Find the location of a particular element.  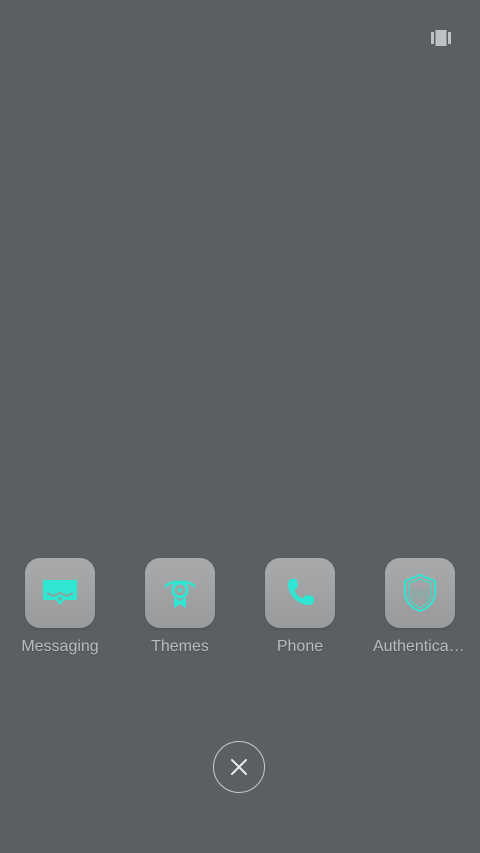

phone-handset-icon is located at coordinates (301, 592).